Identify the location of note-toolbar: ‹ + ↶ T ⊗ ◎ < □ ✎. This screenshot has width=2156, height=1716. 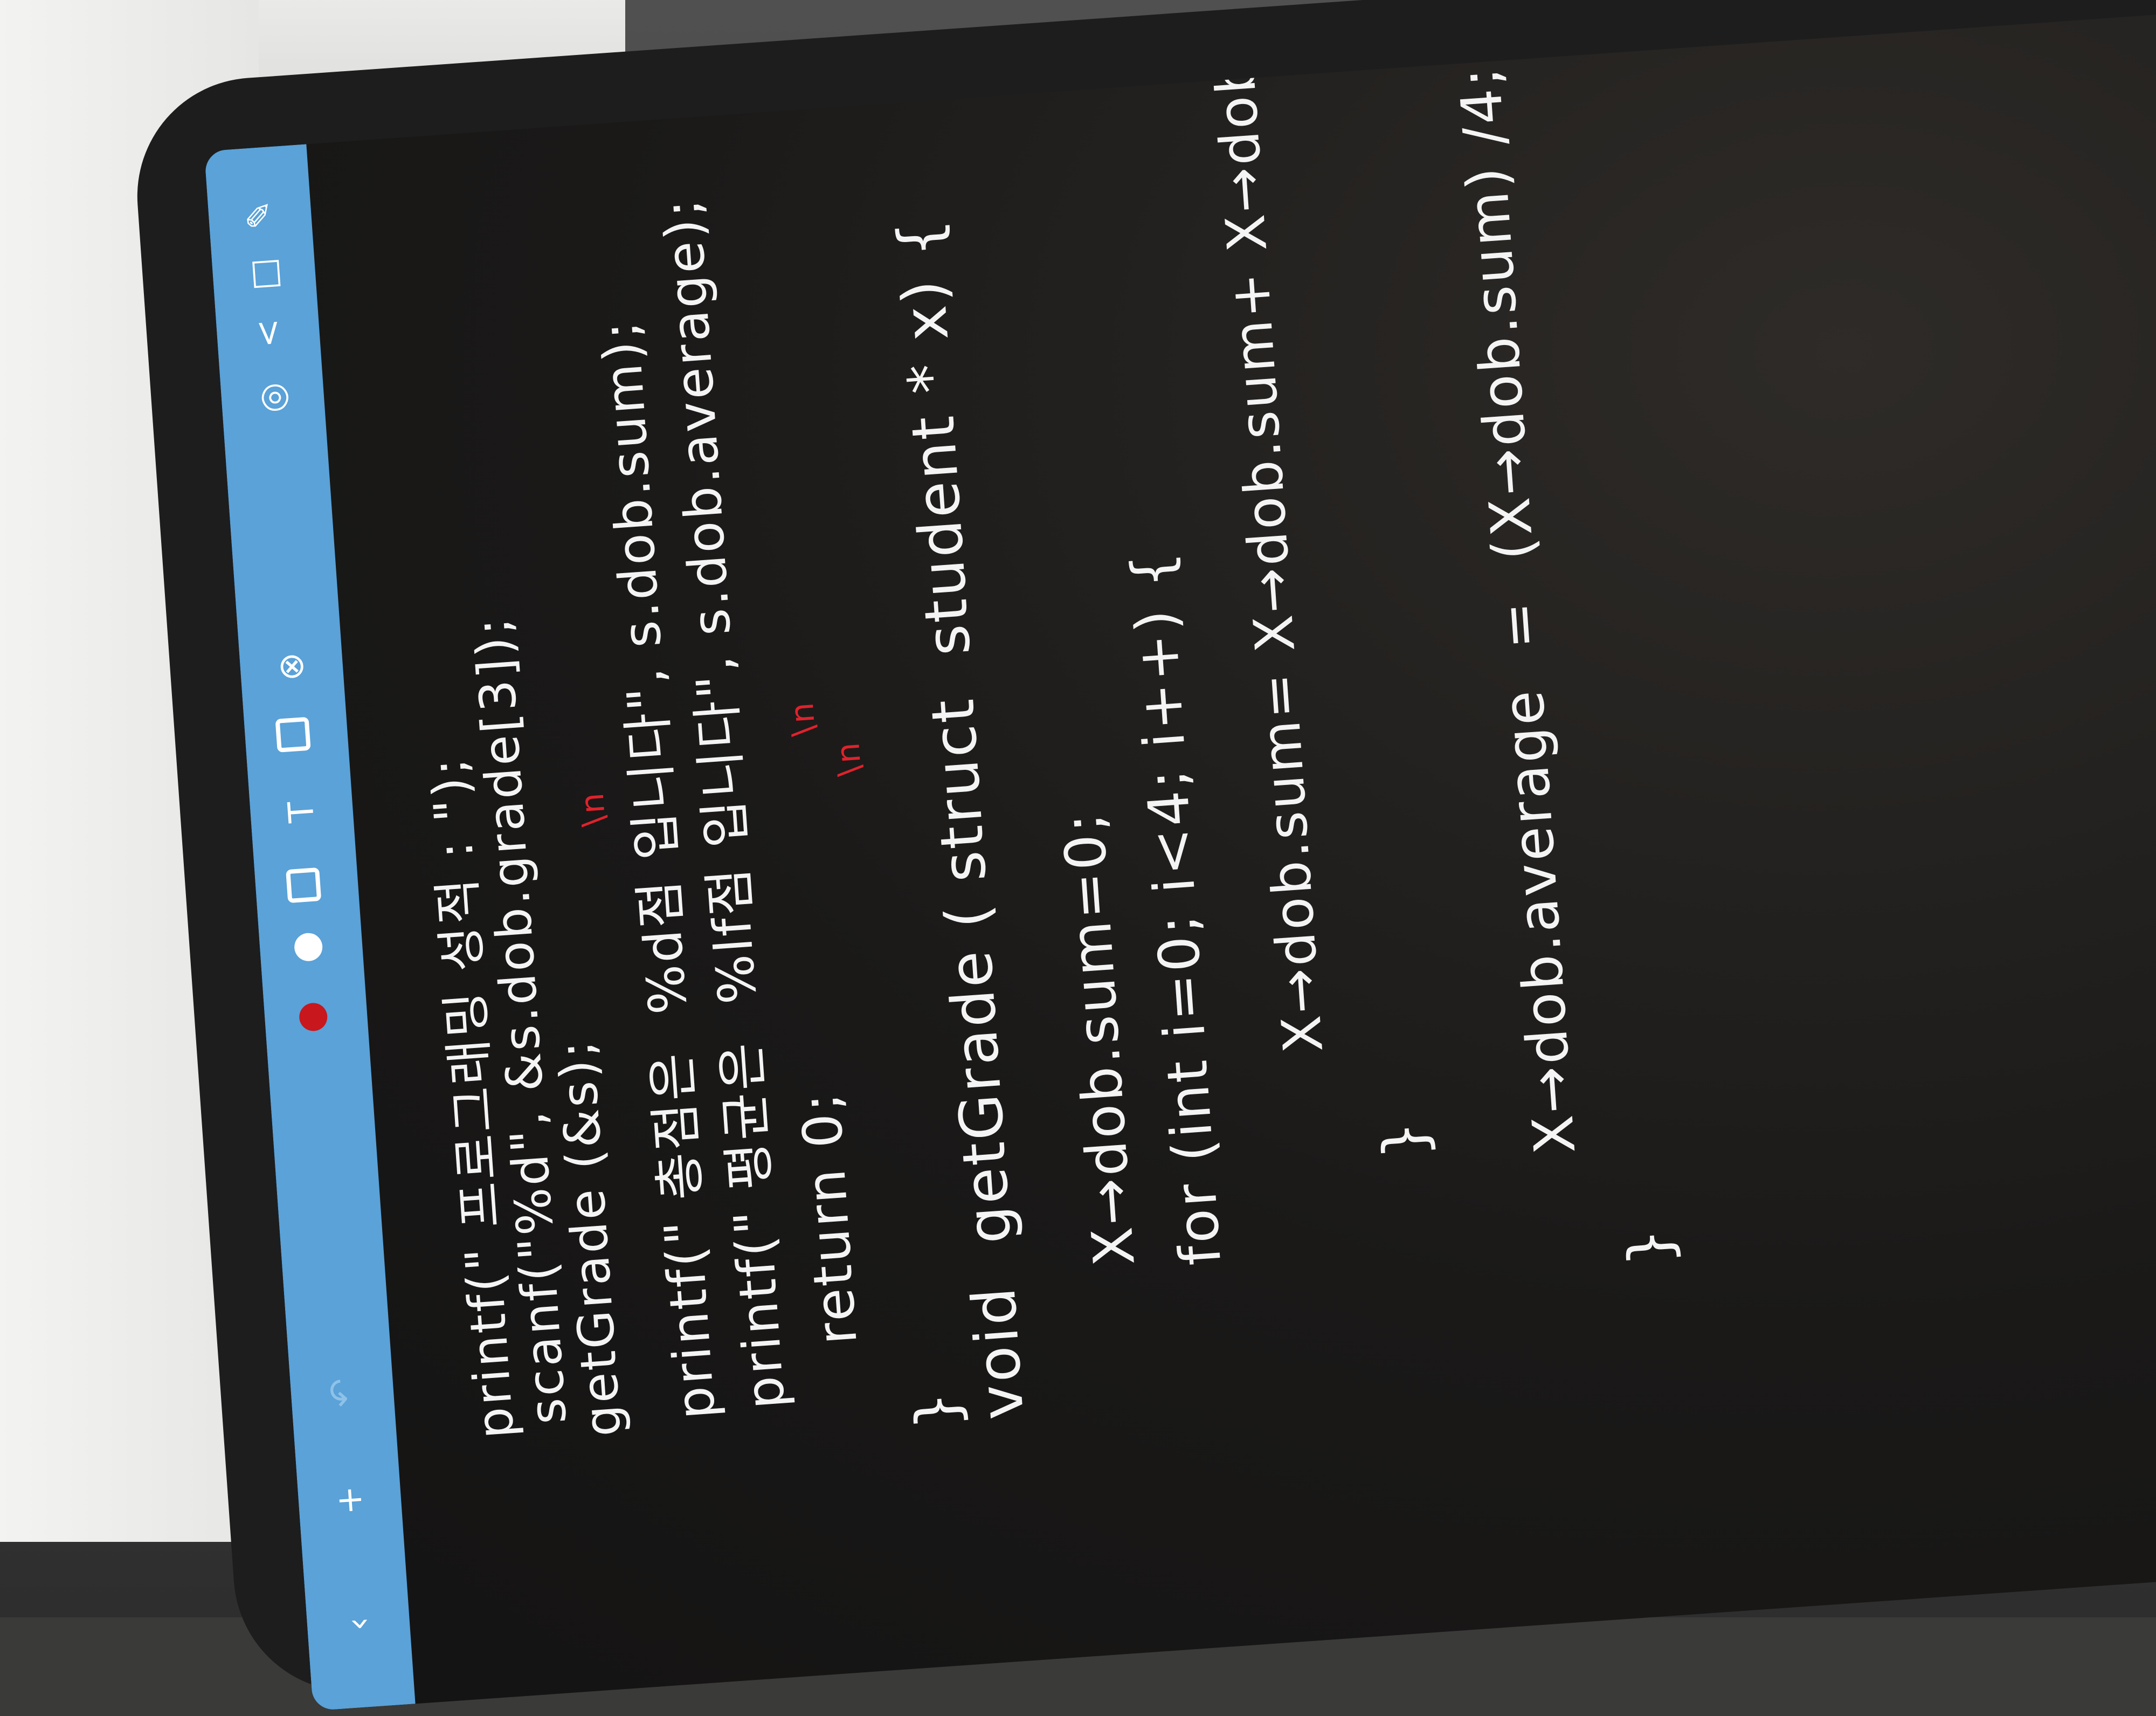
(310, 927).